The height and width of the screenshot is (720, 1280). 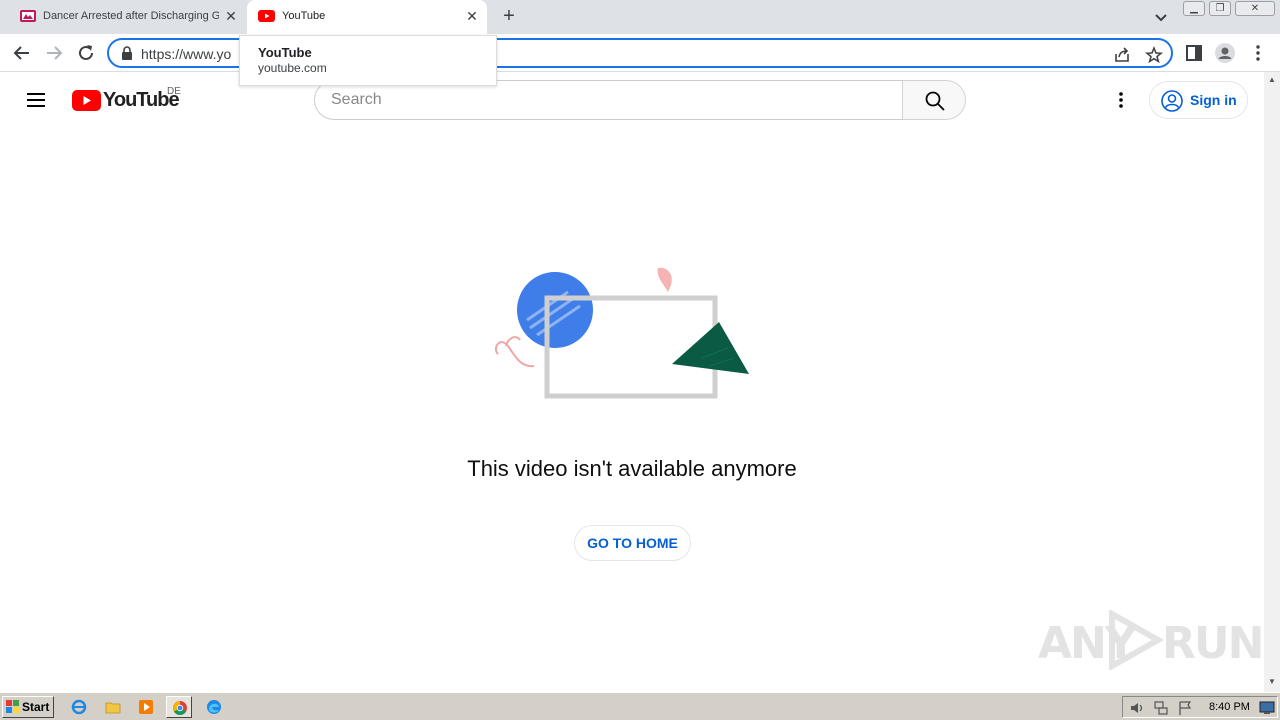 I want to click on taskbar-ie, so click(x=79, y=707).